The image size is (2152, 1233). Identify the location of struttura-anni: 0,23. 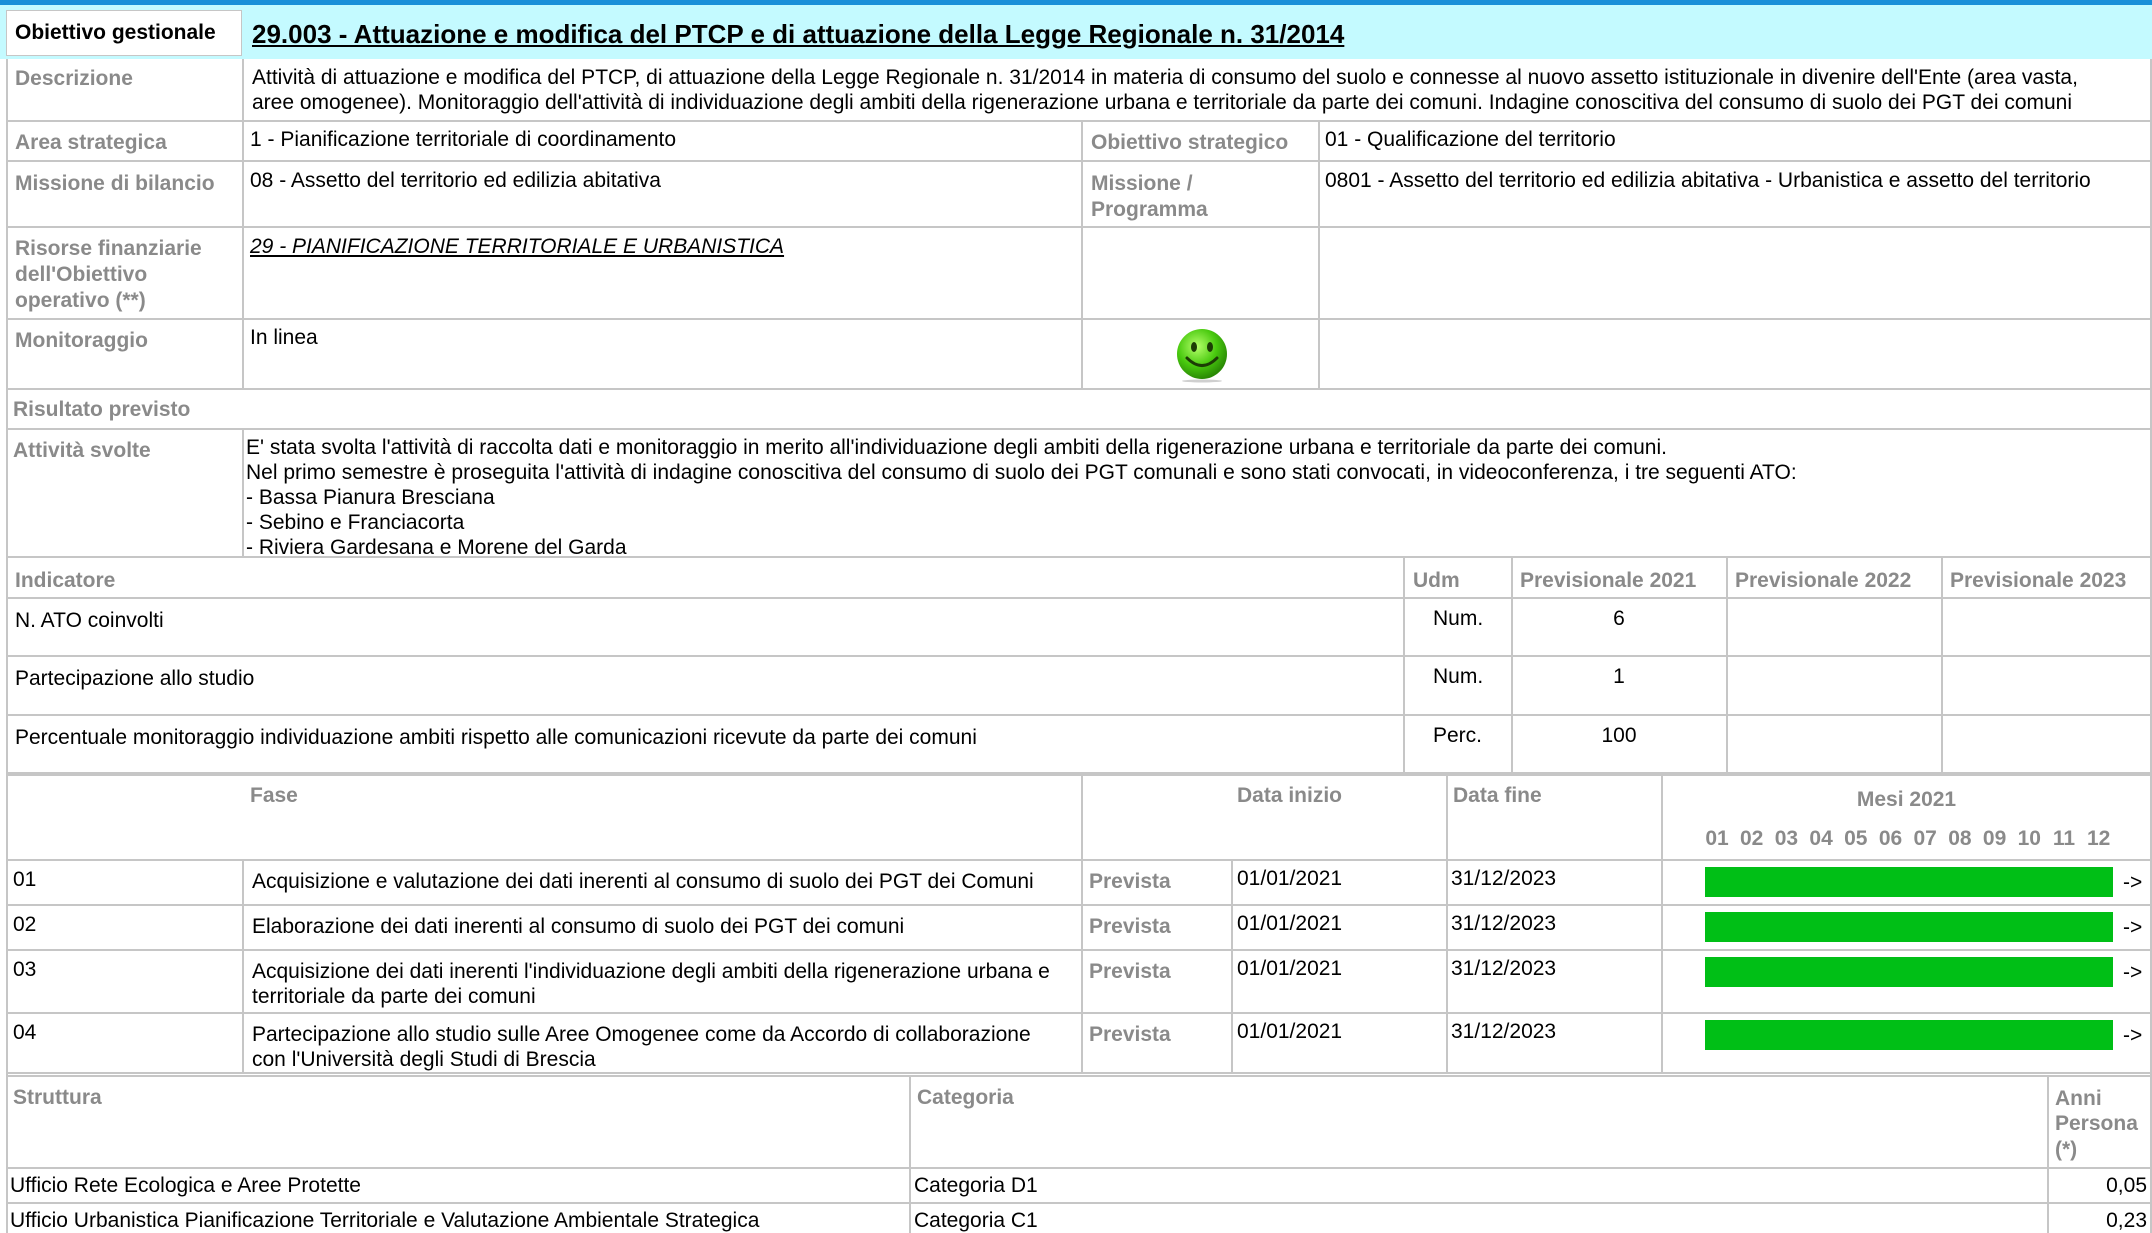
(2126, 1220).